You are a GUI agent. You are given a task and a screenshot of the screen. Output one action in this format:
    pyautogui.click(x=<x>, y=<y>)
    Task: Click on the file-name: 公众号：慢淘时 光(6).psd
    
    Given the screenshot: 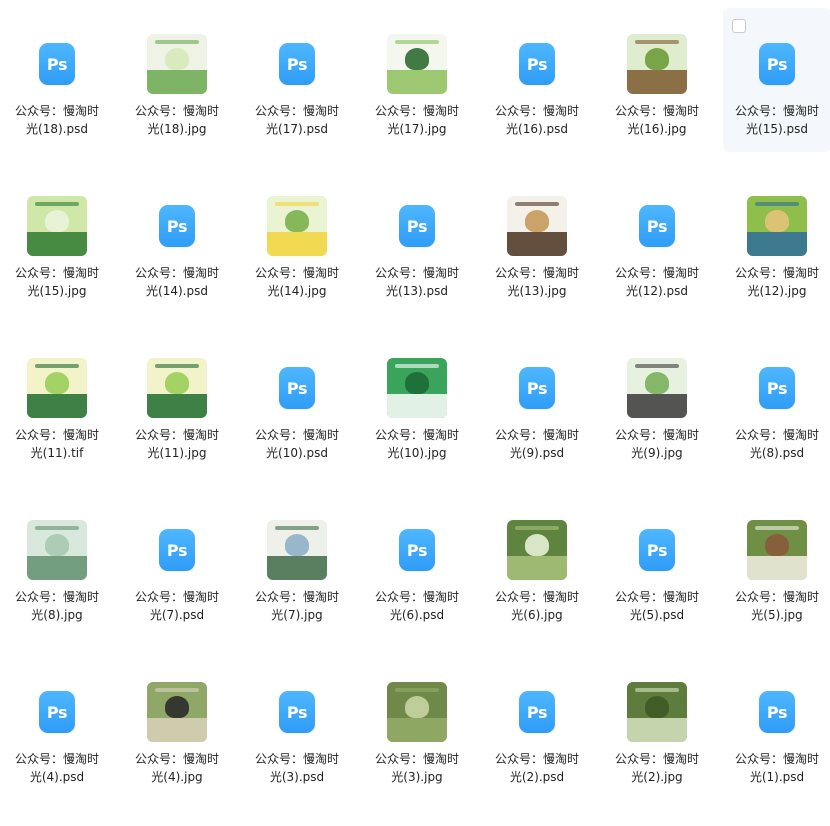 What is the action you would take?
    pyautogui.click(x=417, y=606)
    